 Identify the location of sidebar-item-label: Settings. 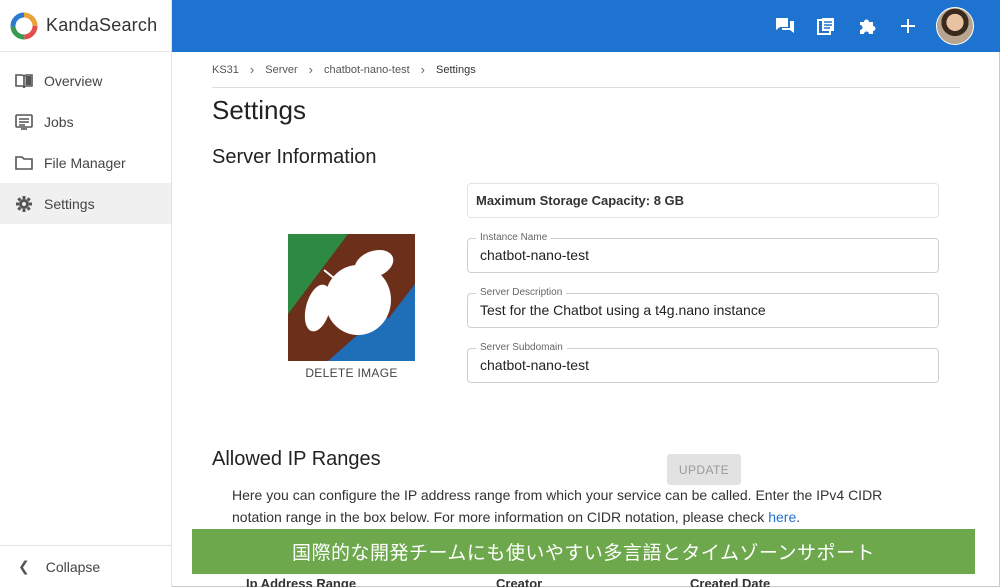
(69, 203).